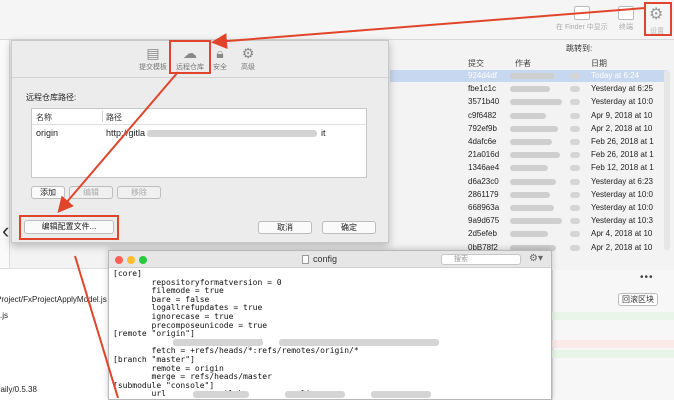 This screenshot has height=400, width=674. I want to click on table-row: 9a9d675 Yesterday at 10:3, so click(528, 221).